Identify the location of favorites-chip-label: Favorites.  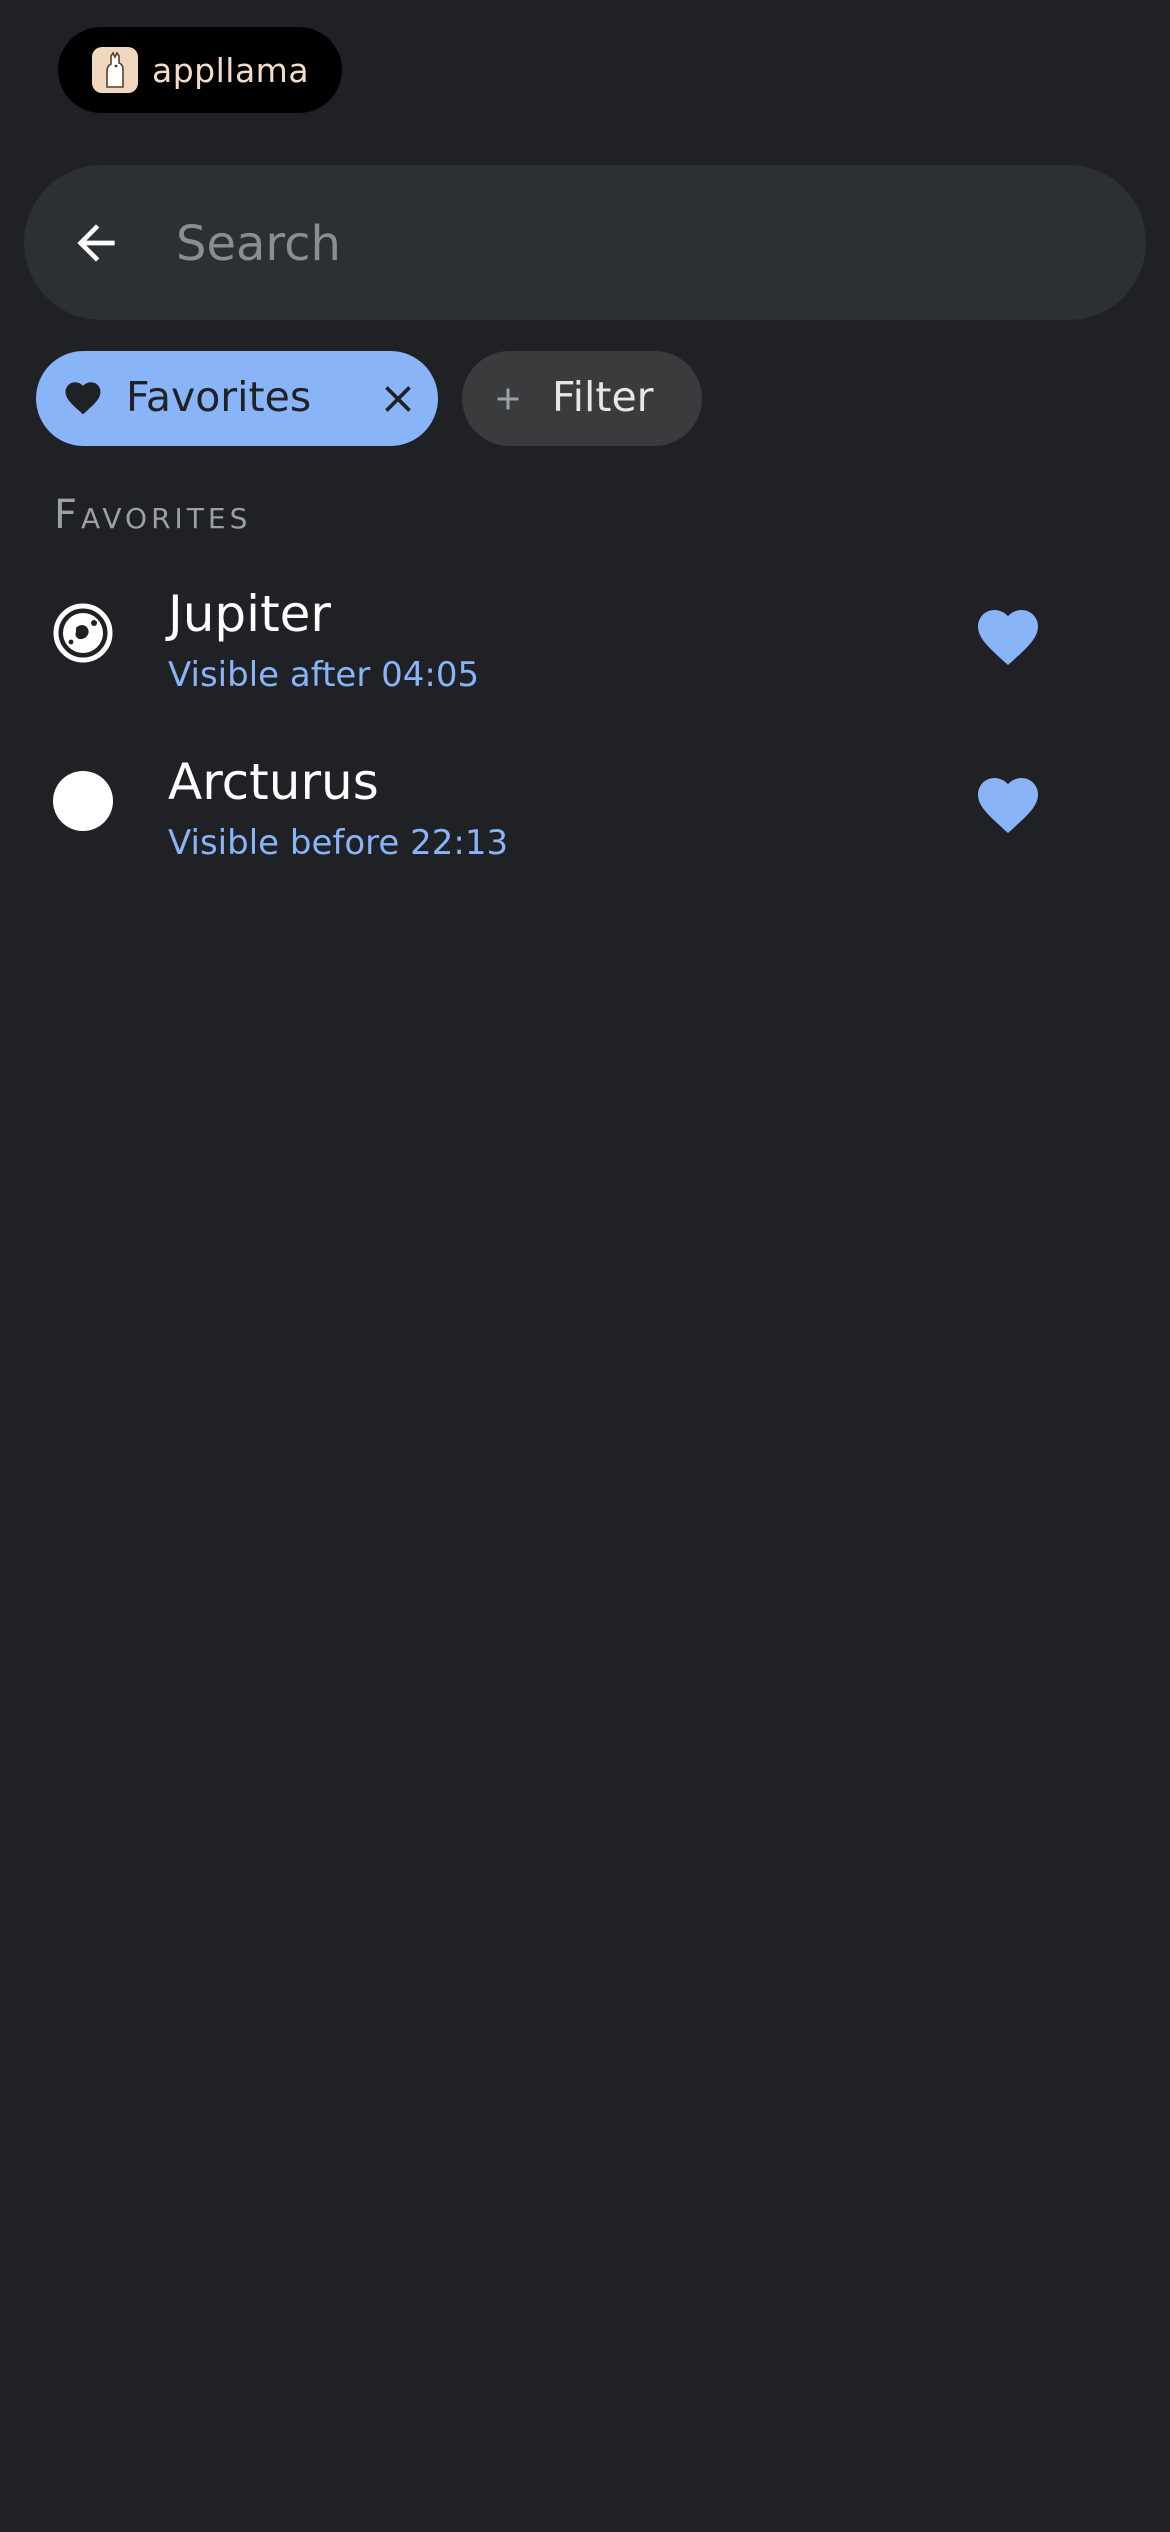
(219, 397).